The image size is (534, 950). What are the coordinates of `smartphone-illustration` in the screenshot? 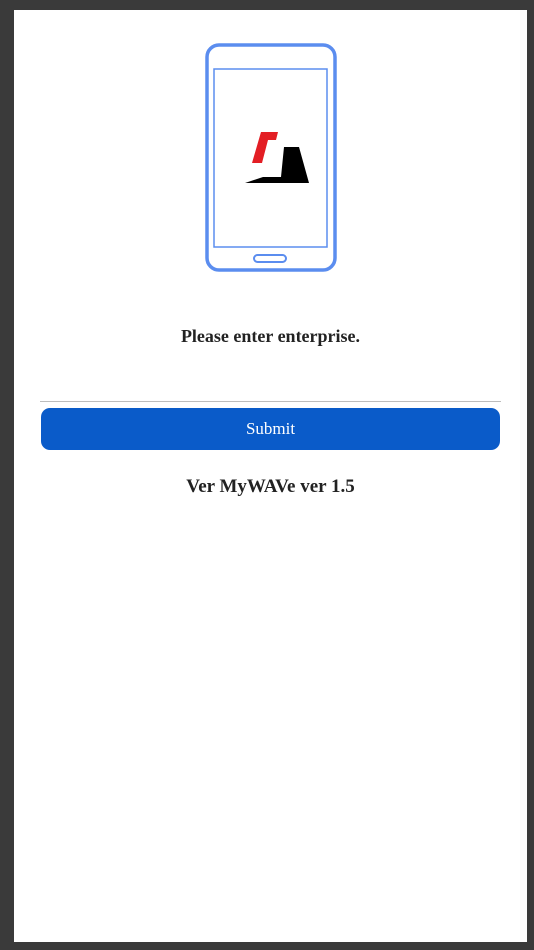 It's located at (271, 157).